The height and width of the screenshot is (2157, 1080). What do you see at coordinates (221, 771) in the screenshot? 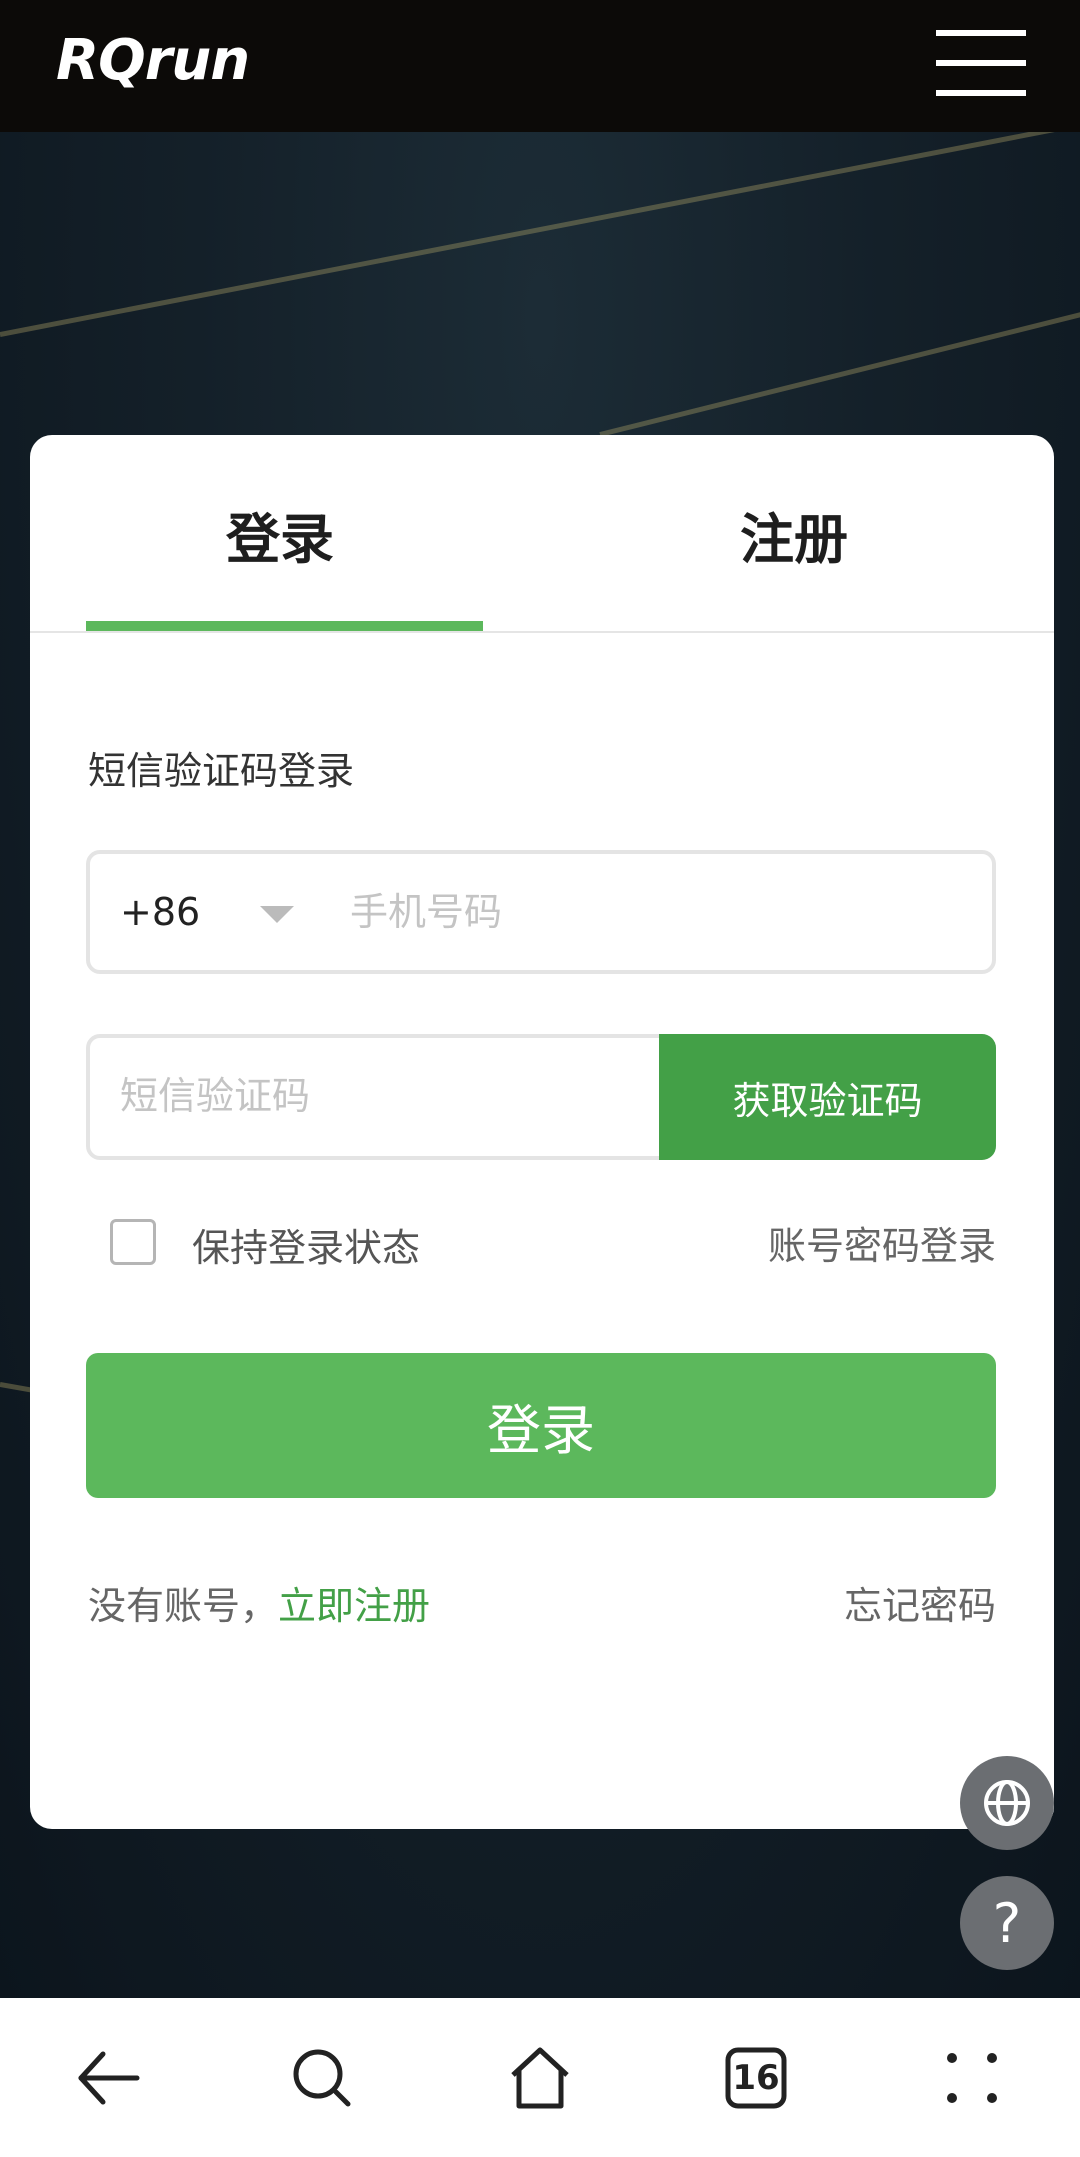
I see `sms-login-title: 短信验证码登录` at bounding box center [221, 771].